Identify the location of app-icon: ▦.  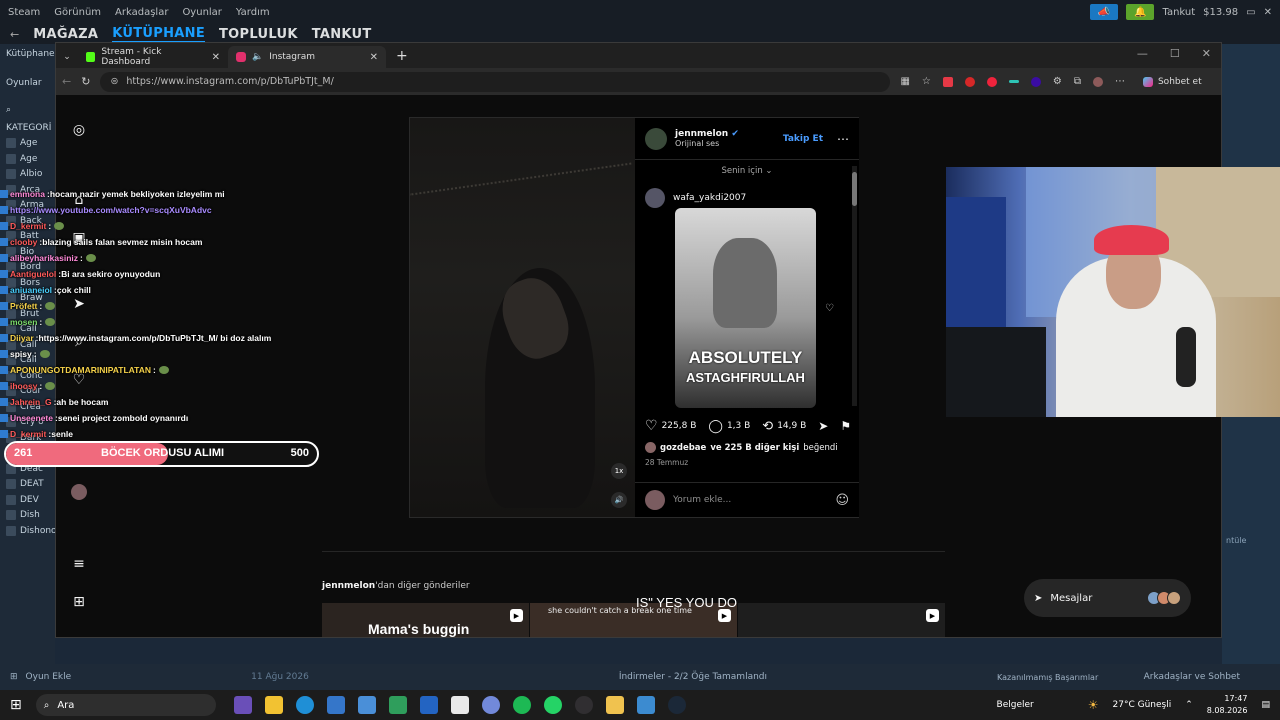
(904, 81).